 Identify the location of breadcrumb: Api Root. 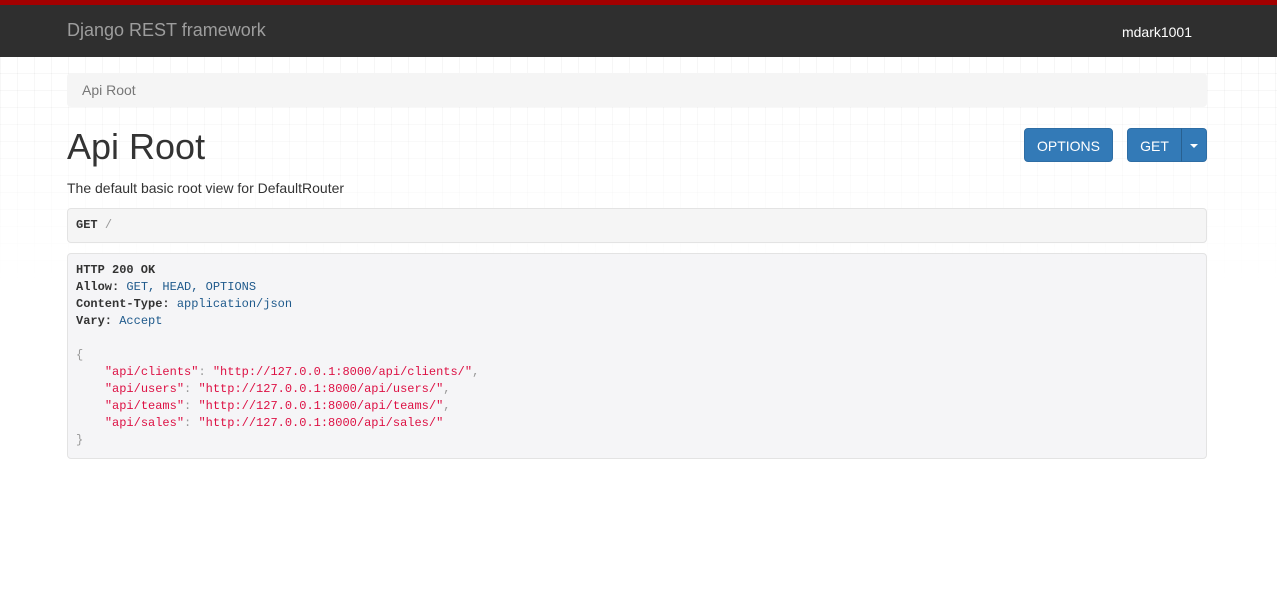
(637, 90).